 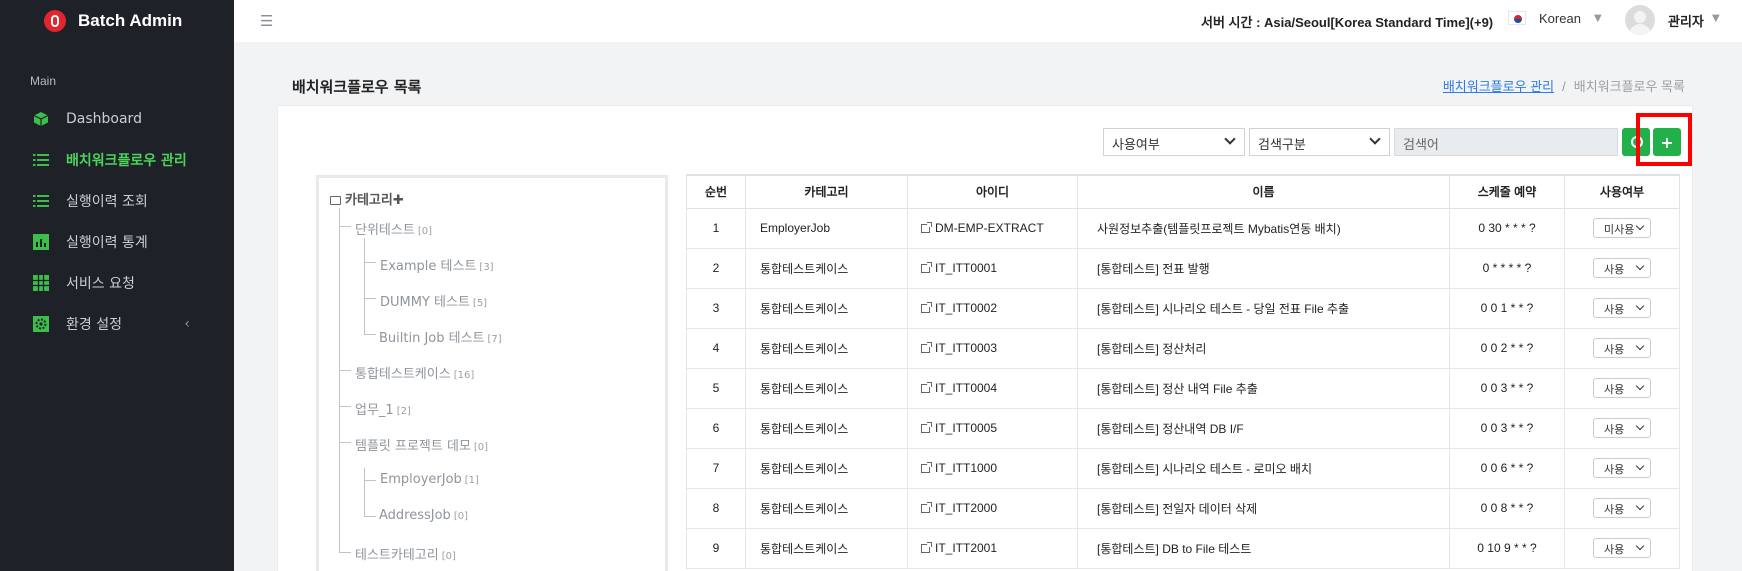 What do you see at coordinates (966, 388) in the screenshot?
I see `workflow-id-link: IT_ITT0004` at bounding box center [966, 388].